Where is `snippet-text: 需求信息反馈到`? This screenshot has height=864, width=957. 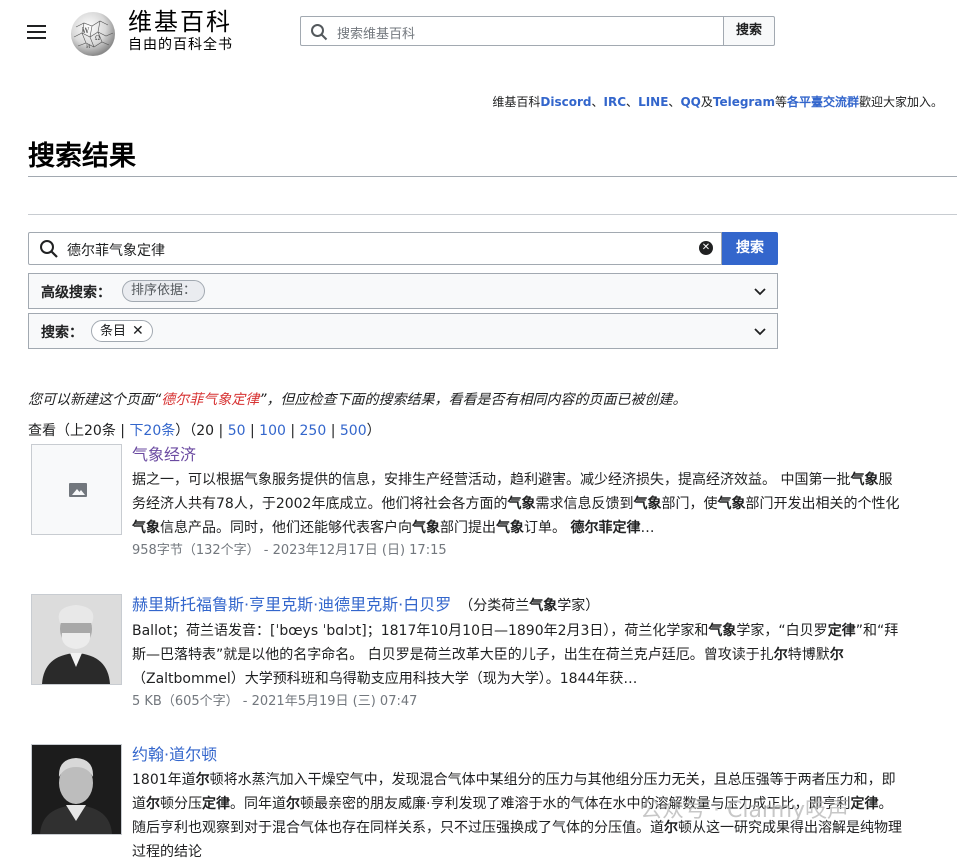
snippet-text: 需求信息反馈到 is located at coordinates (584, 504).